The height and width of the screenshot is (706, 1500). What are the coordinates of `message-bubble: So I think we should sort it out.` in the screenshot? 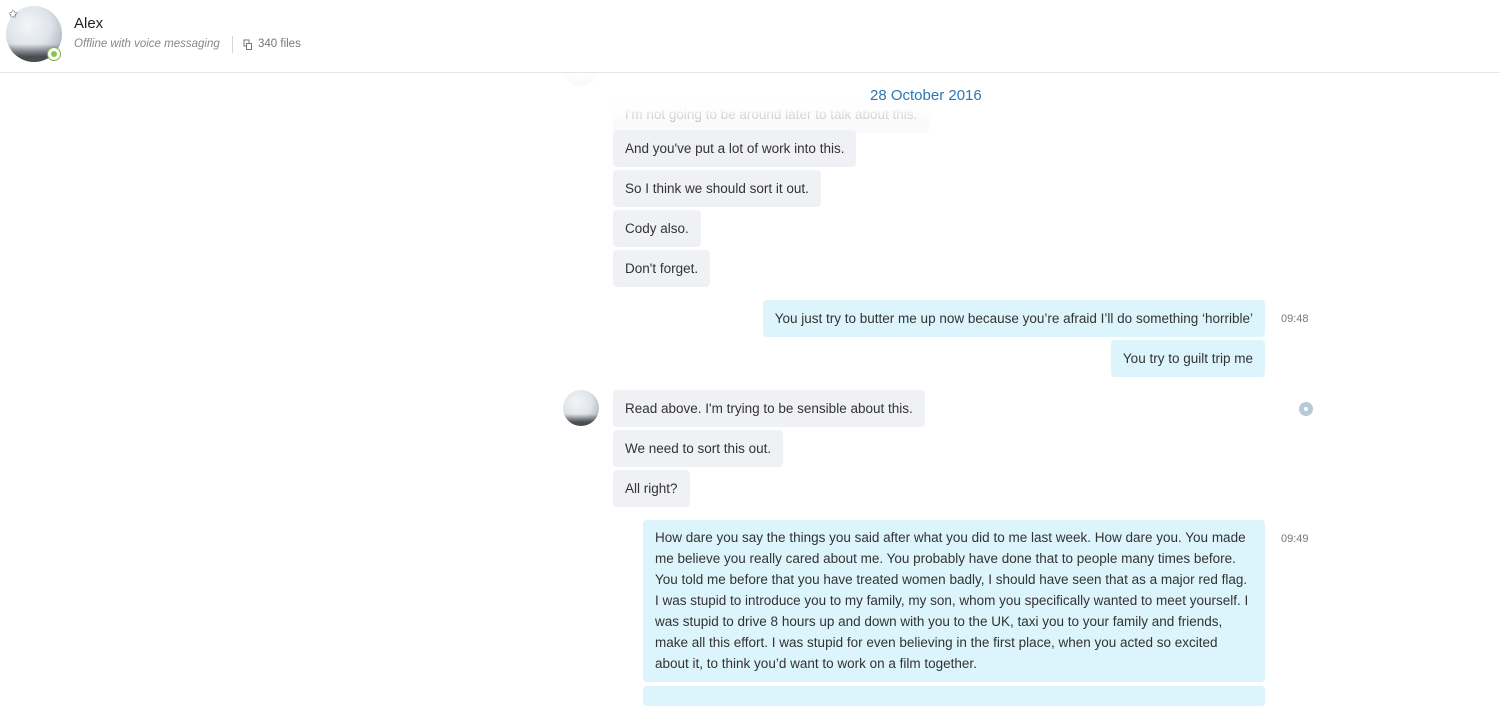 It's located at (717, 188).